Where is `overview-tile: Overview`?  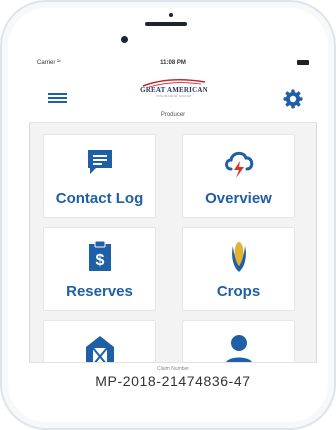
overview-tile: Overview is located at coordinates (238, 176).